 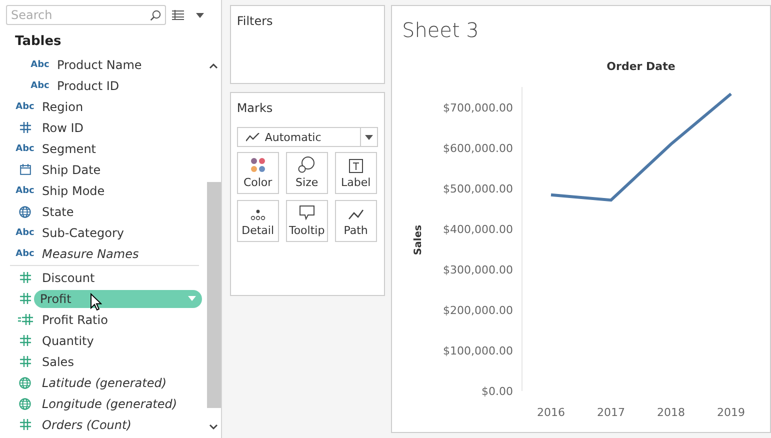 What do you see at coordinates (255, 108) in the screenshot?
I see `card-title: Marks` at bounding box center [255, 108].